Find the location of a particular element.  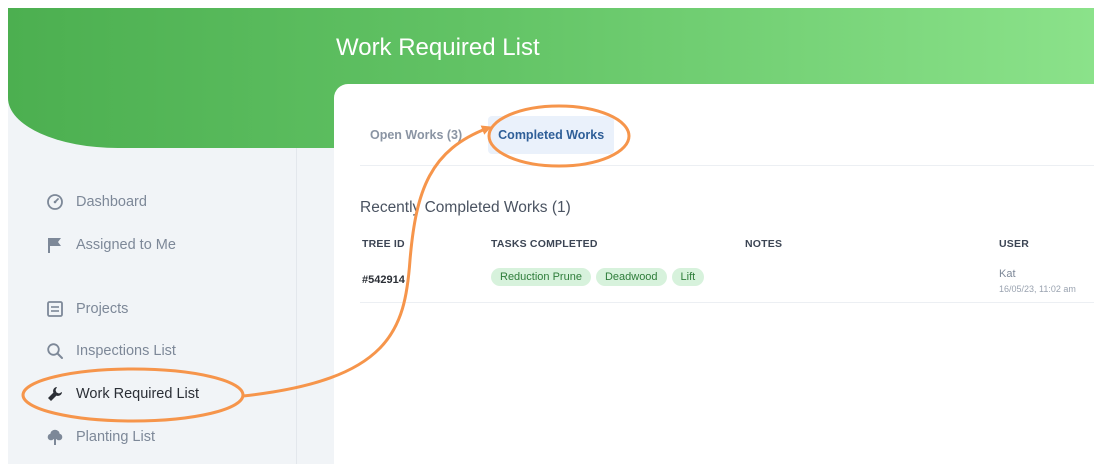

sidebar-item-planting-list: Planting List is located at coordinates (99, 437).